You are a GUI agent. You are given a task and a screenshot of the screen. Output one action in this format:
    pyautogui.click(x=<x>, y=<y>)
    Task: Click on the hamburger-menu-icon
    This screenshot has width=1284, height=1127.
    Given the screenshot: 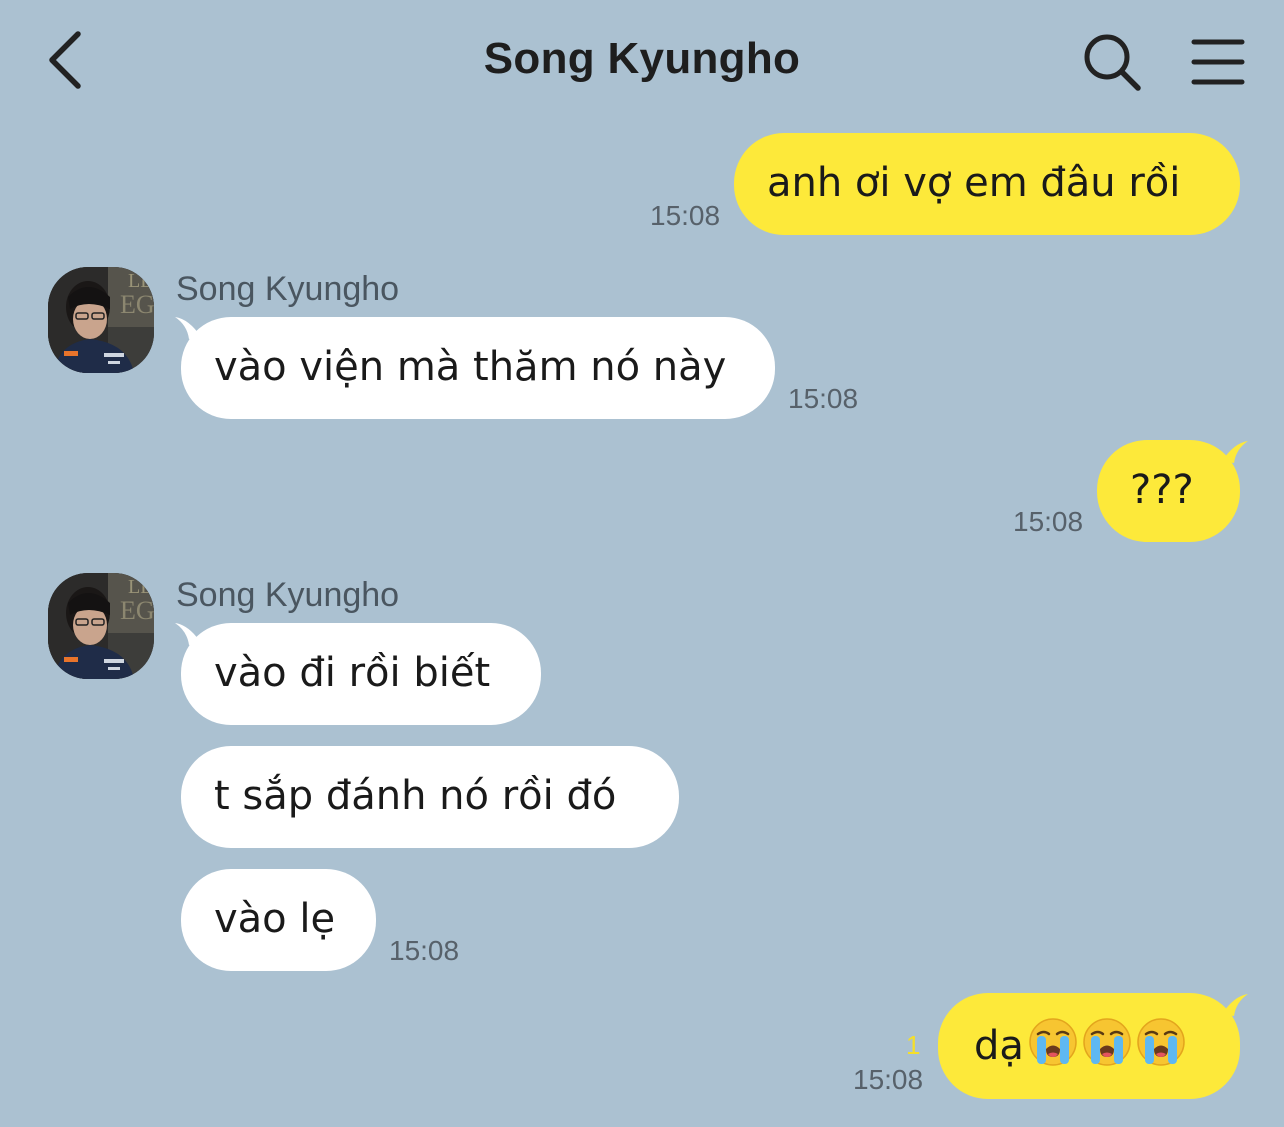 What is the action you would take?
    pyautogui.click(x=1218, y=62)
    